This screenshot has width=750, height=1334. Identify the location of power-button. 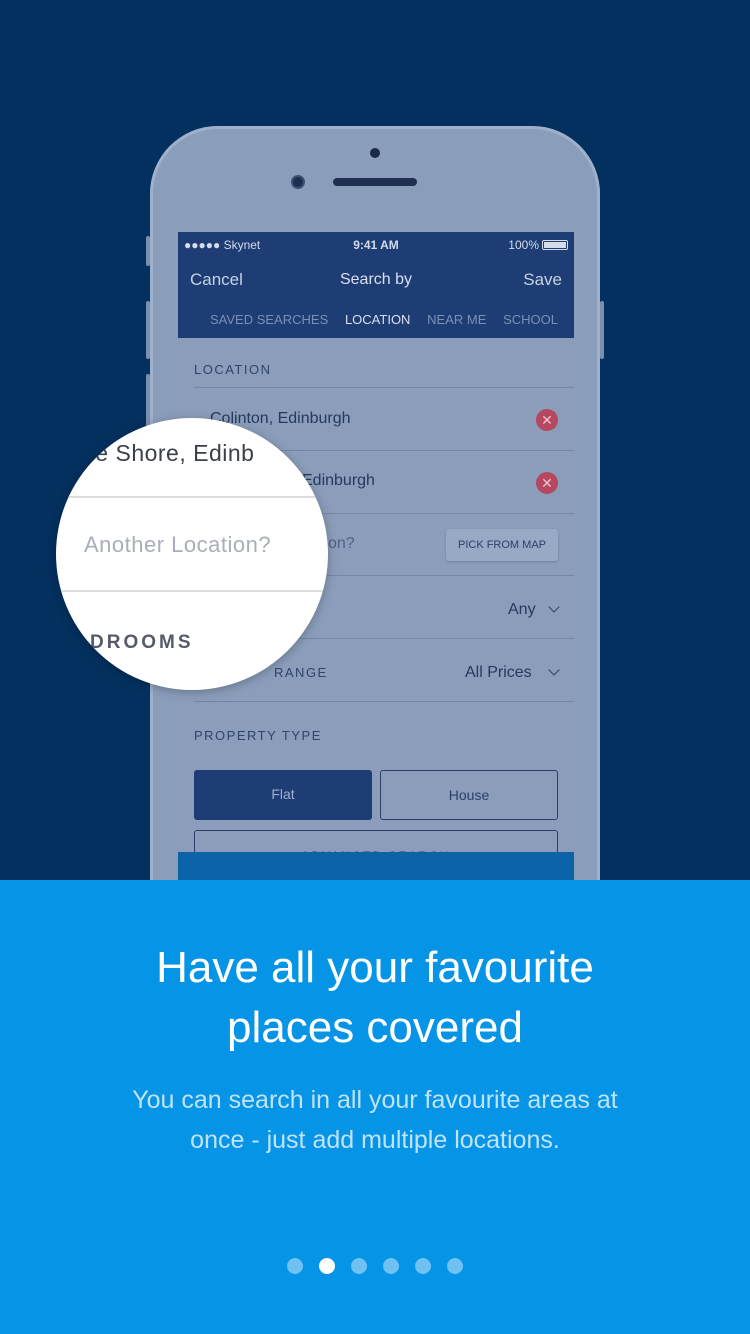
(602, 330).